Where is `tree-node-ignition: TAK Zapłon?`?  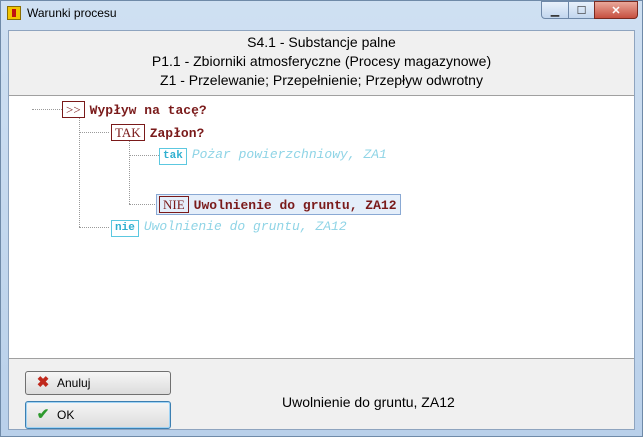
tree-node-ignition: TAK Zapłon? is located at coordinates (157, 132).